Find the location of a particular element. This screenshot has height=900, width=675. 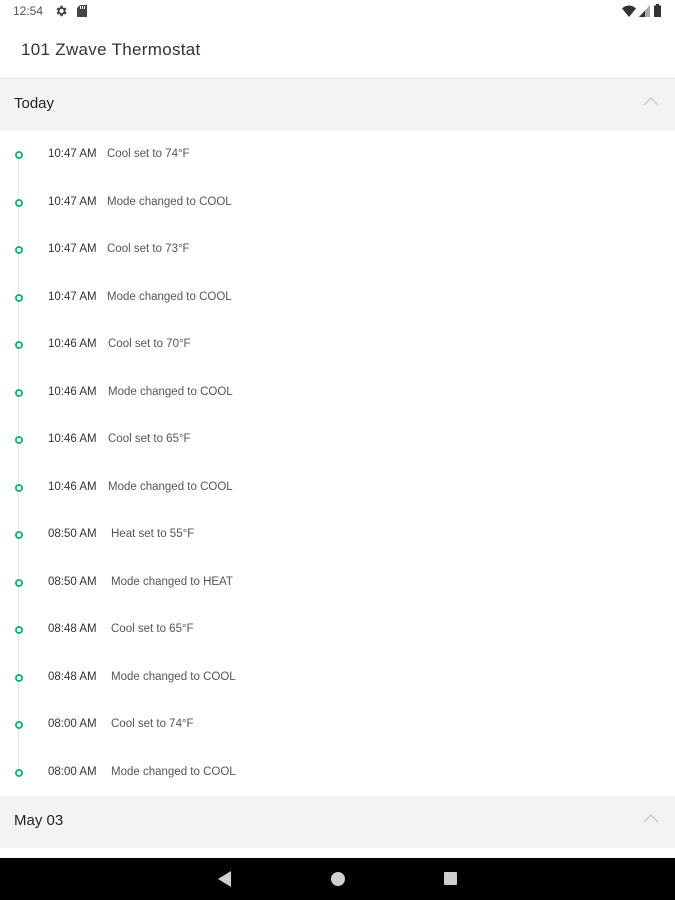

event-row: 08:00 AM Cool set to 74°F is located at coordinates (337, 725).